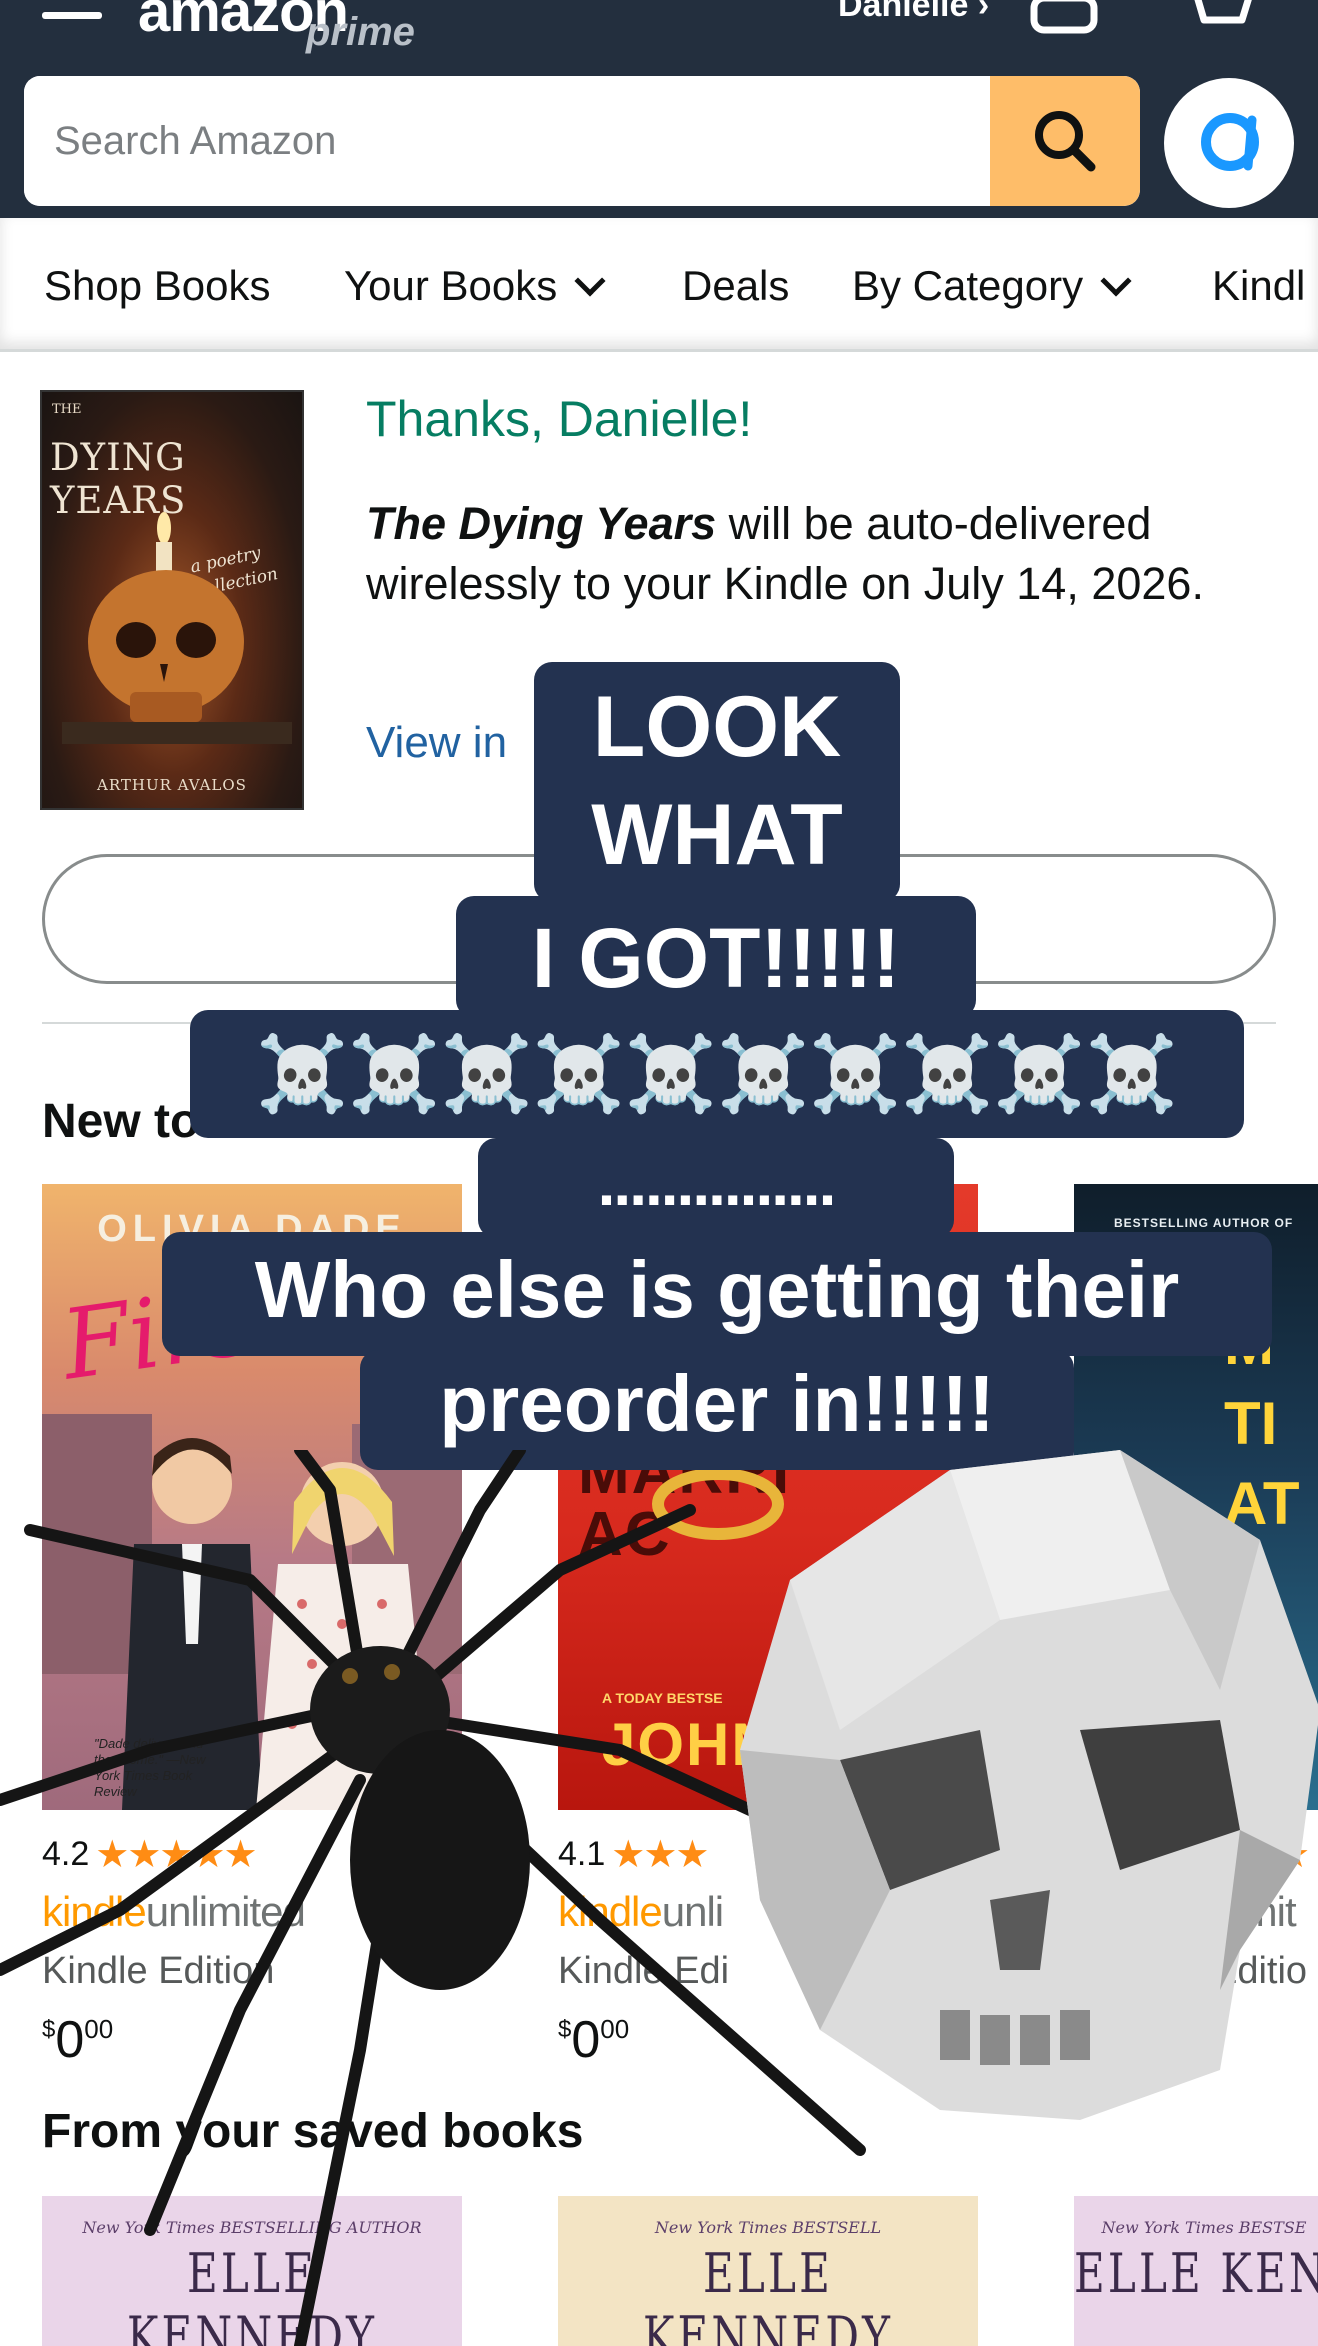  Describe the element at coordinates (121, 1121) in the screenshot. I see `new-releases-heading: New to` at that location.